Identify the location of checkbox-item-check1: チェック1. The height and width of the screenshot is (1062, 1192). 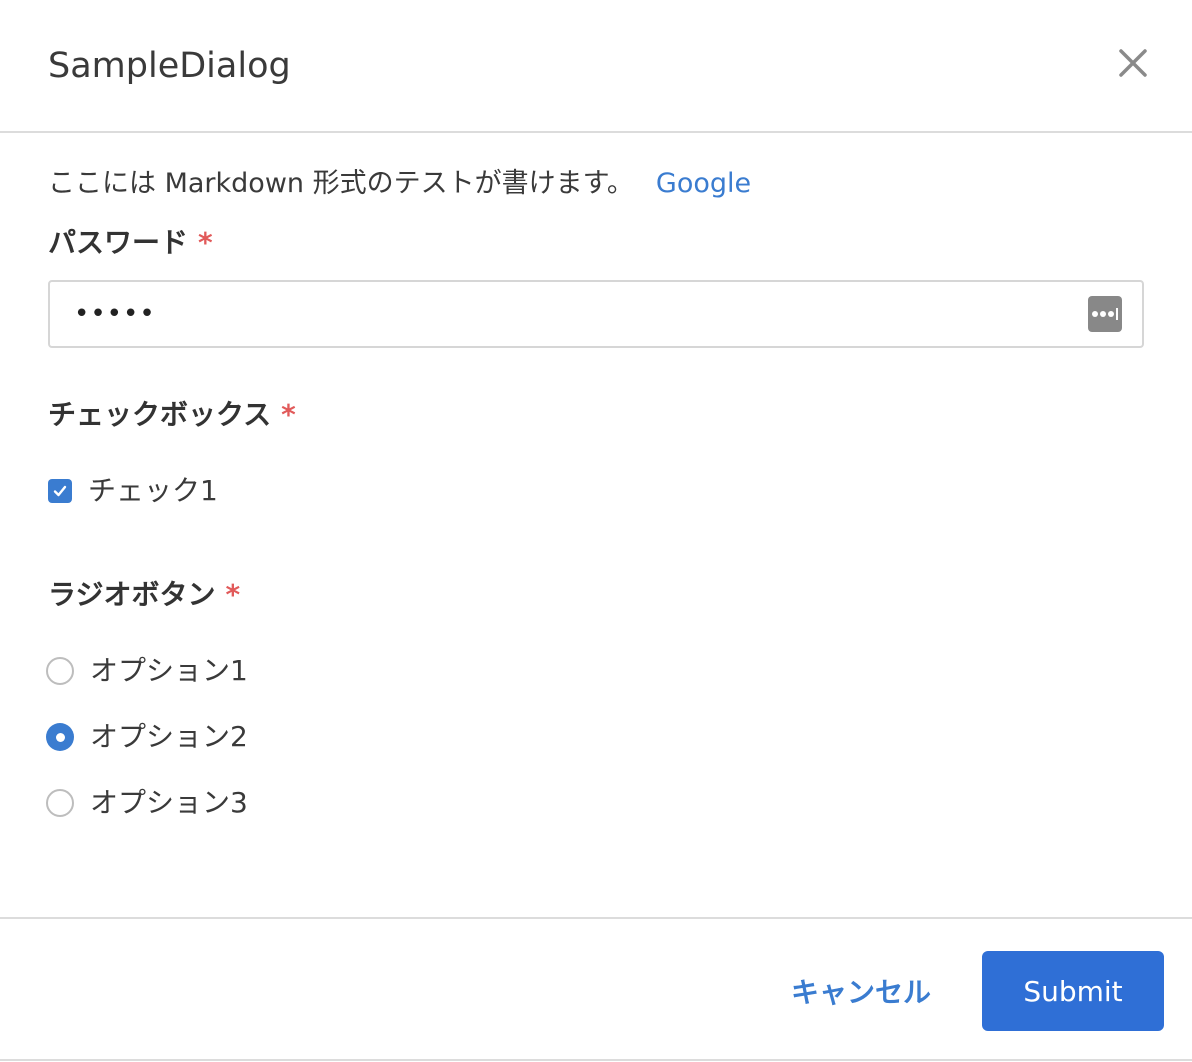
(133, 491).